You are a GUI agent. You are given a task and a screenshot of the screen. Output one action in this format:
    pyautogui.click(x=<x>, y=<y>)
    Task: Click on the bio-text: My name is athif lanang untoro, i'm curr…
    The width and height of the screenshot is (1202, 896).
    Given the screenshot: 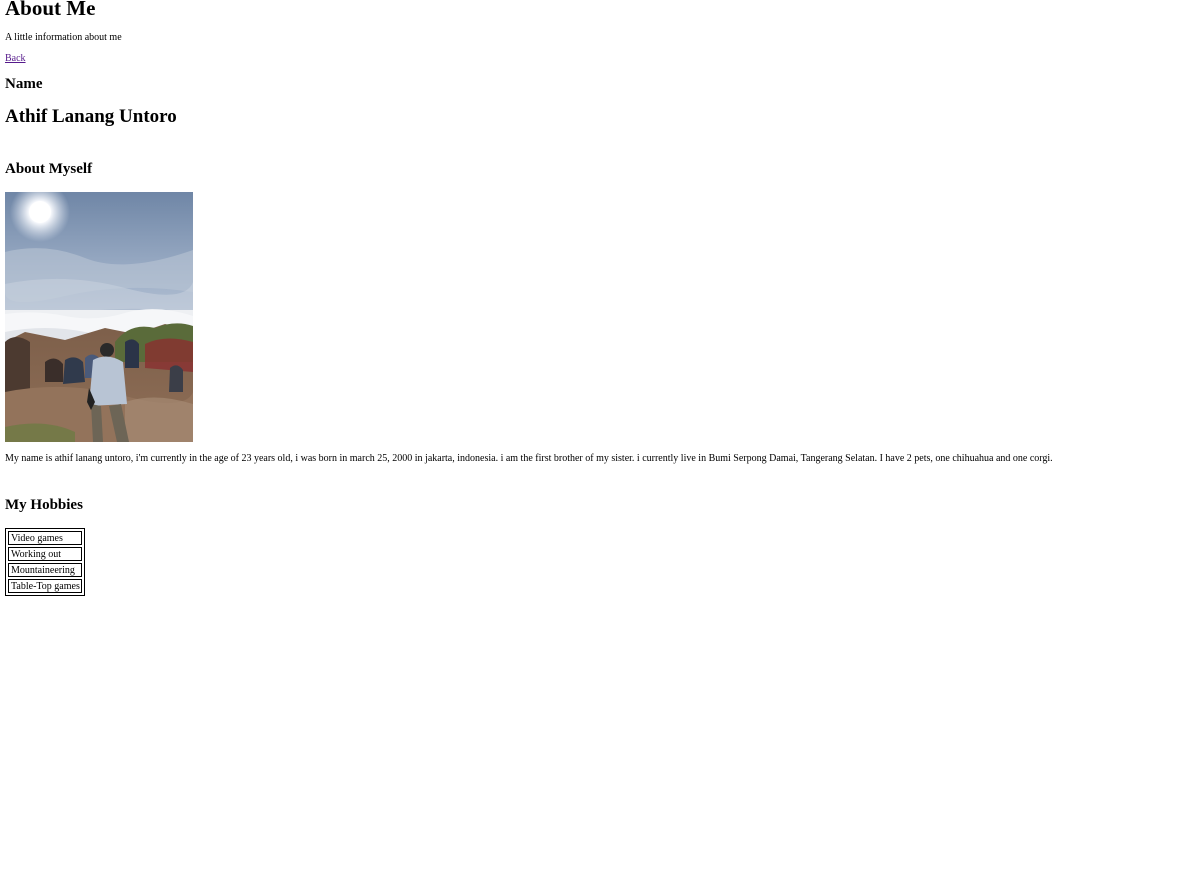 What is the action you would take?
    pyautogui.click(x=529, y=458)
    